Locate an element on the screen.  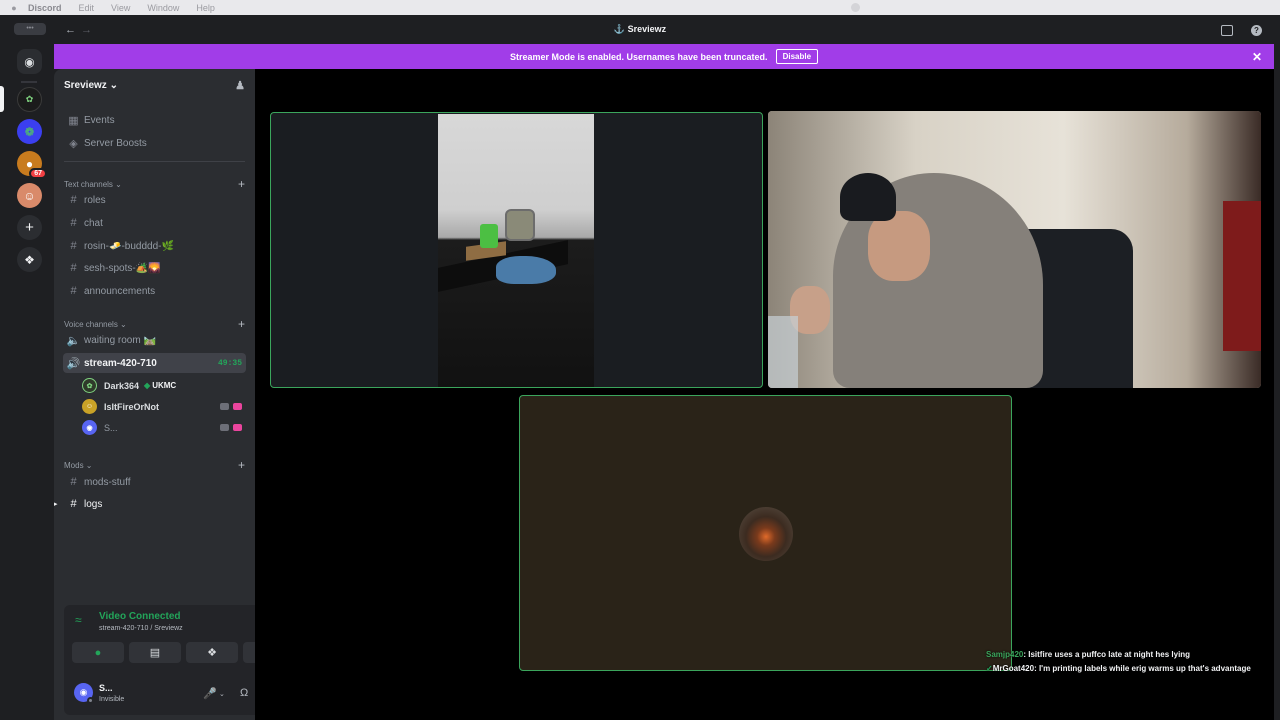
activities-button: ❖ is located at coordinates (212, 652).